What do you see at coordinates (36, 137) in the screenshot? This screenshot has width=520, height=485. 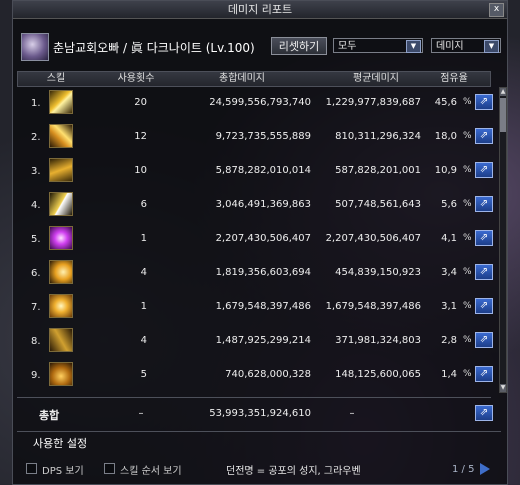 I see `rank-number: 2.` at bounding box center [36, 137].